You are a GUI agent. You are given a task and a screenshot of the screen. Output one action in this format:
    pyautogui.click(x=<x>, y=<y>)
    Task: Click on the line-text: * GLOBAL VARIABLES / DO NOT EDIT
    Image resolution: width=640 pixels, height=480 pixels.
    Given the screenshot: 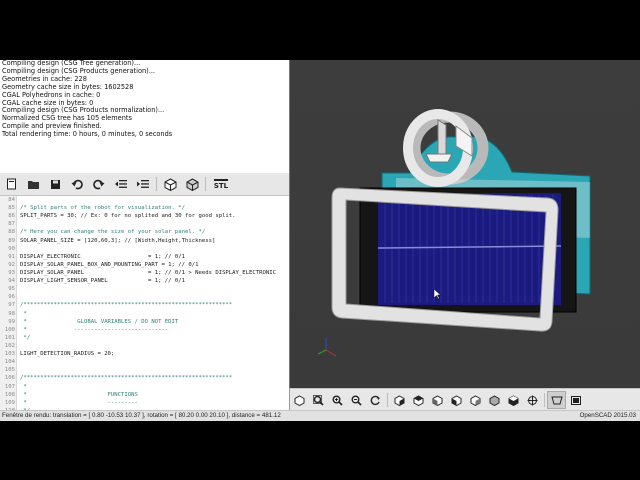 What is the action you would take?
    pyautogui.click(x=99, y=321)
    